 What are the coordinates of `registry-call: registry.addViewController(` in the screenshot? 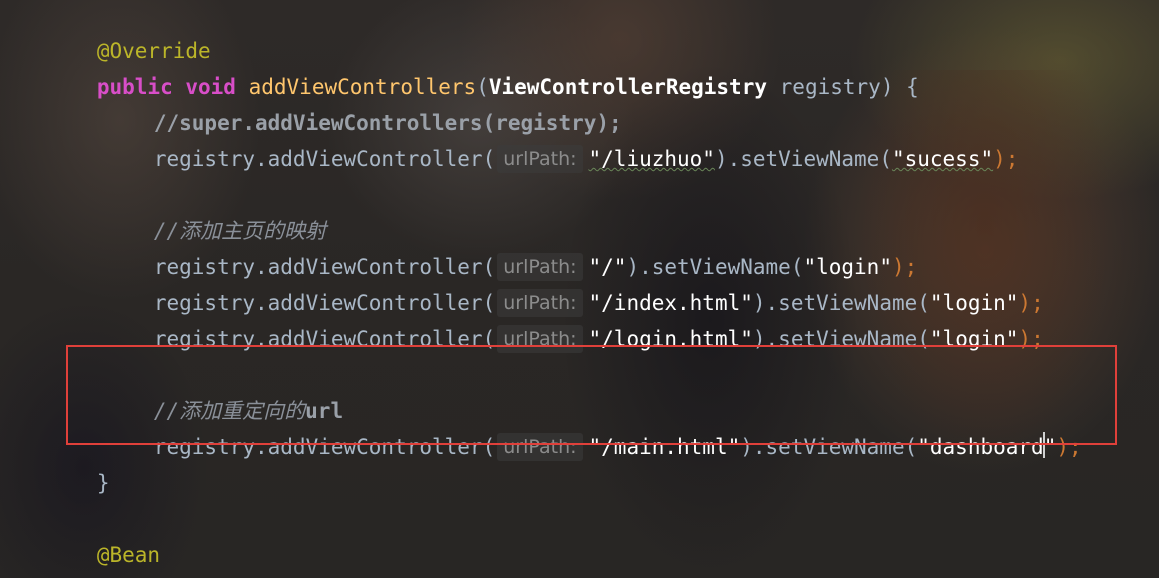 It's located at (324, 159).